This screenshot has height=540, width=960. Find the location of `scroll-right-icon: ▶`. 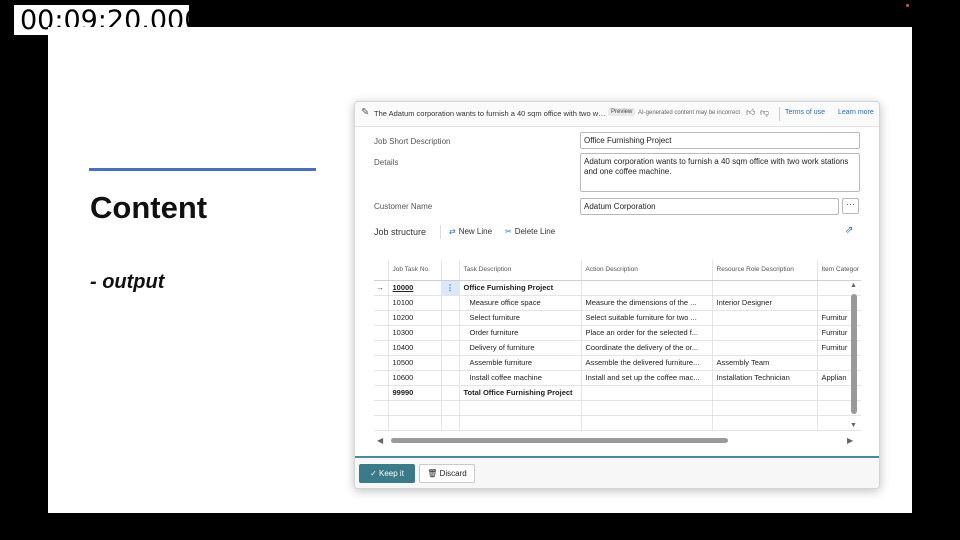

scroll-right-icon: ▶ is located at coordinates (850, 440).